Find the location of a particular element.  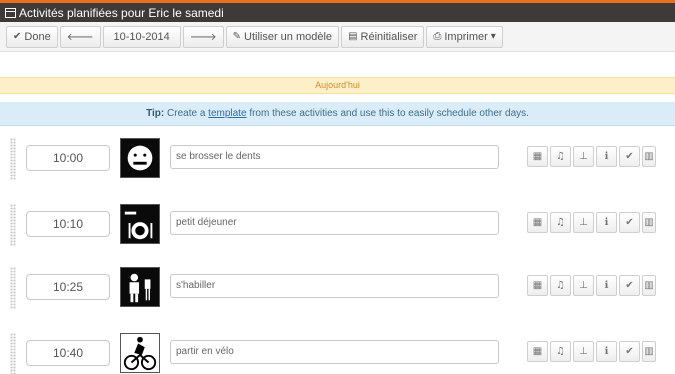

reset-button: ▤ Réinitialiser is located at coordinates (383, 36).